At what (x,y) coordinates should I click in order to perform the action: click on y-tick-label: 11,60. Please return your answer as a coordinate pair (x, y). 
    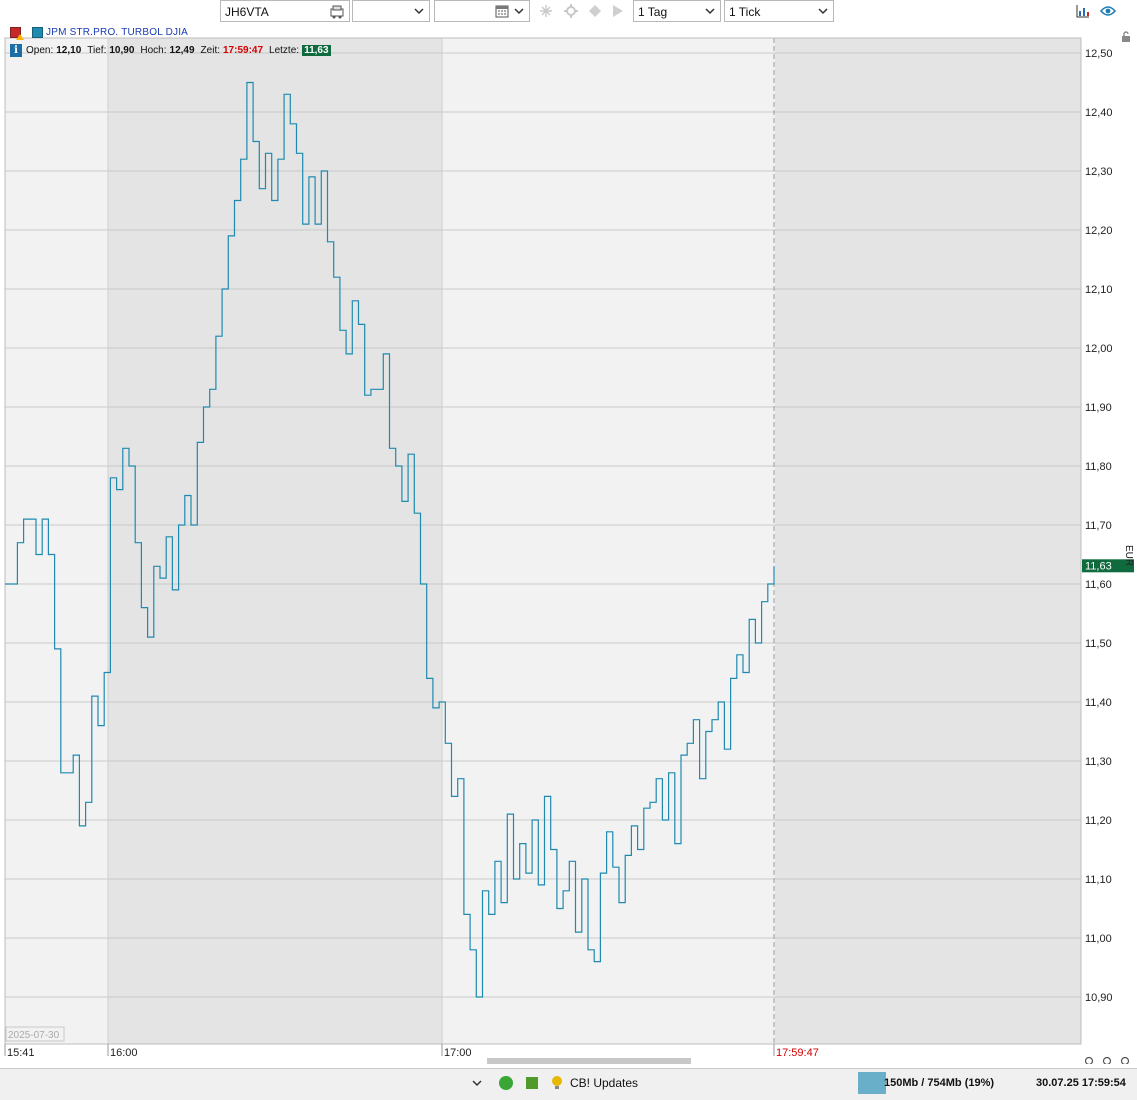
    Looking at the image, I should click on (1098, 585).